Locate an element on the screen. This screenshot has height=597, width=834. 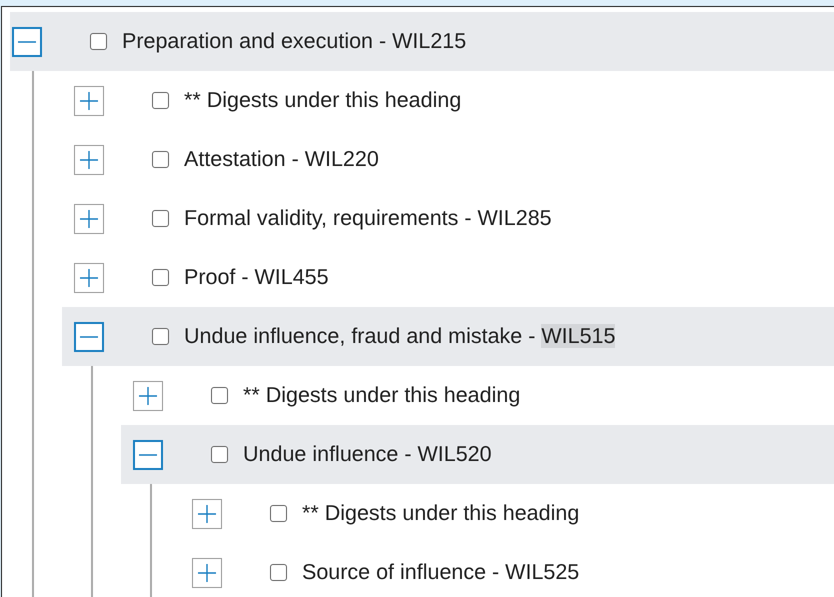
node-label: Undue influence, fraud and mistake - WIL515 is located at coordinates (400, 336).